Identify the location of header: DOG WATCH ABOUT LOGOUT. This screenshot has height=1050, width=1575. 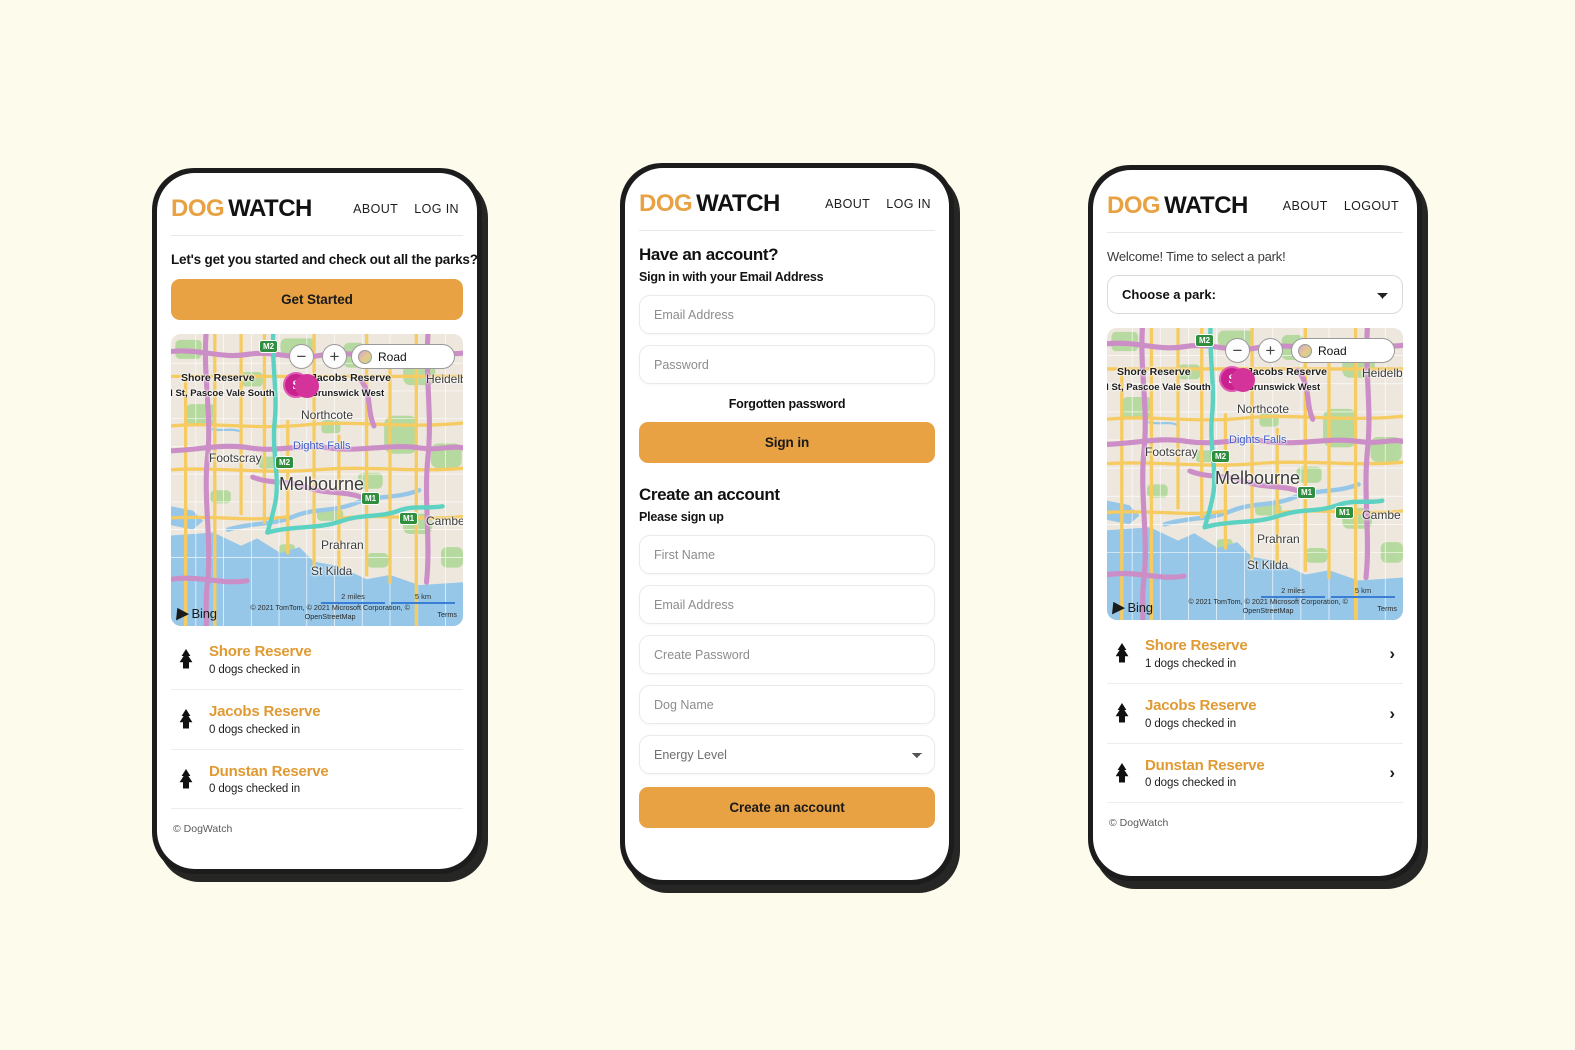
(1255, 201).